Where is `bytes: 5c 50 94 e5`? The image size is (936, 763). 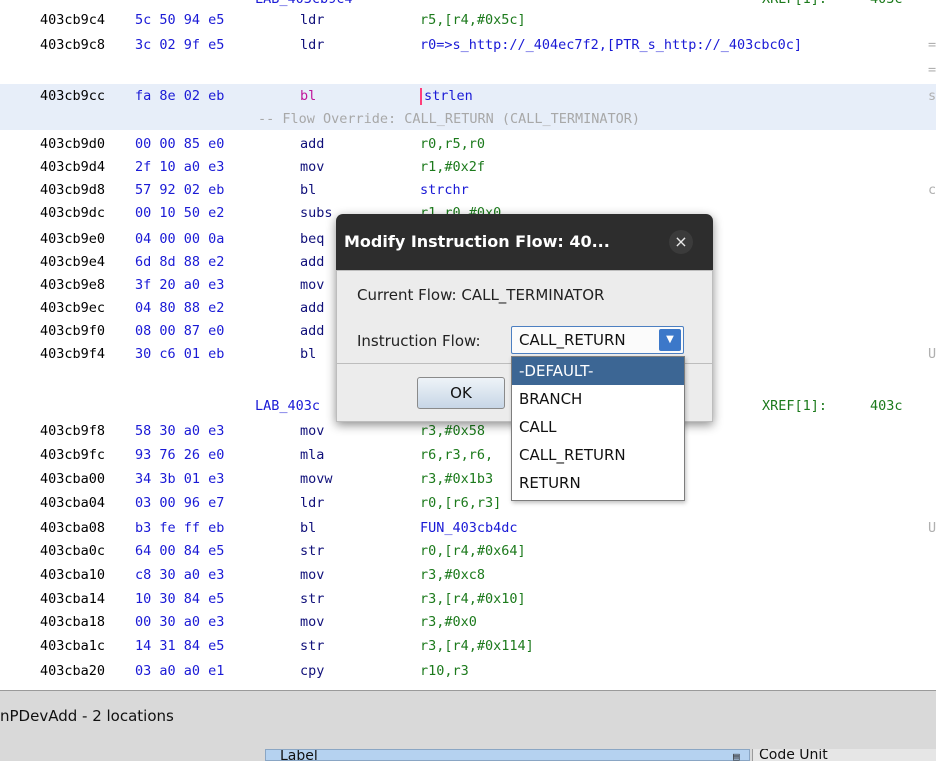
bytes: 5c 50 94 e5 is located at coordinates (180, 20).